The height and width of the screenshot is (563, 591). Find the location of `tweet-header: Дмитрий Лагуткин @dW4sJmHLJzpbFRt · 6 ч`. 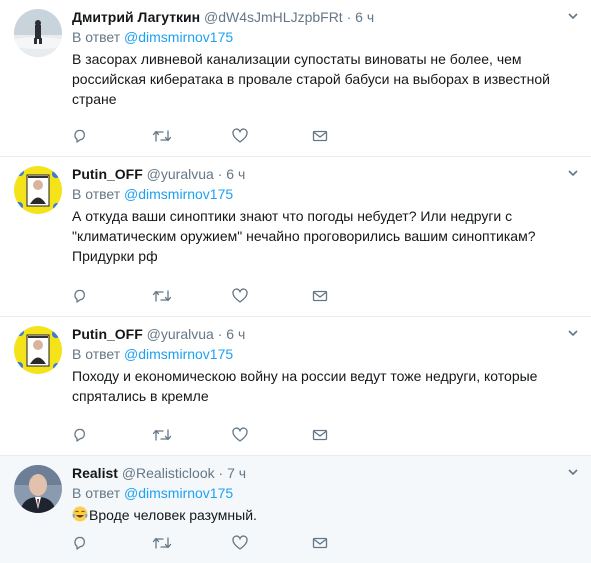

tweet-header: Дмитрий Лагуткин @dW4sJmHLJzpbFRt · 6 ч is located at coordinates (325, 17).